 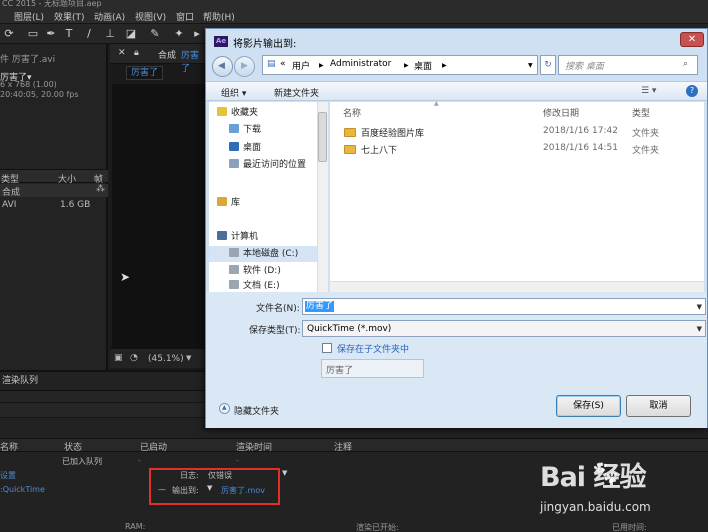 I want to click on subfolder-checkbox, so click(x=327, y=348).